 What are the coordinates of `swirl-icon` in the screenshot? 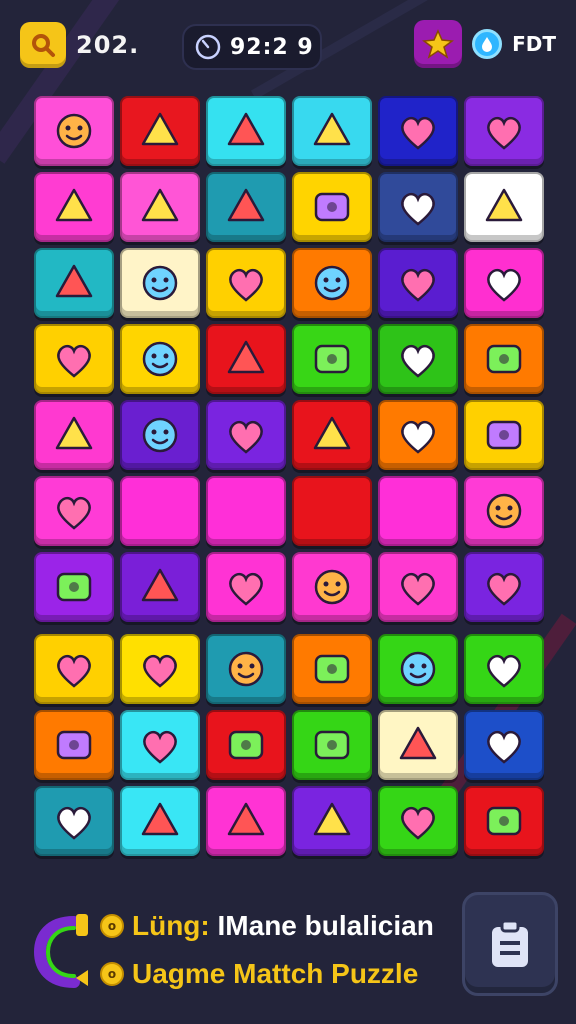 It's located at (418, 361).